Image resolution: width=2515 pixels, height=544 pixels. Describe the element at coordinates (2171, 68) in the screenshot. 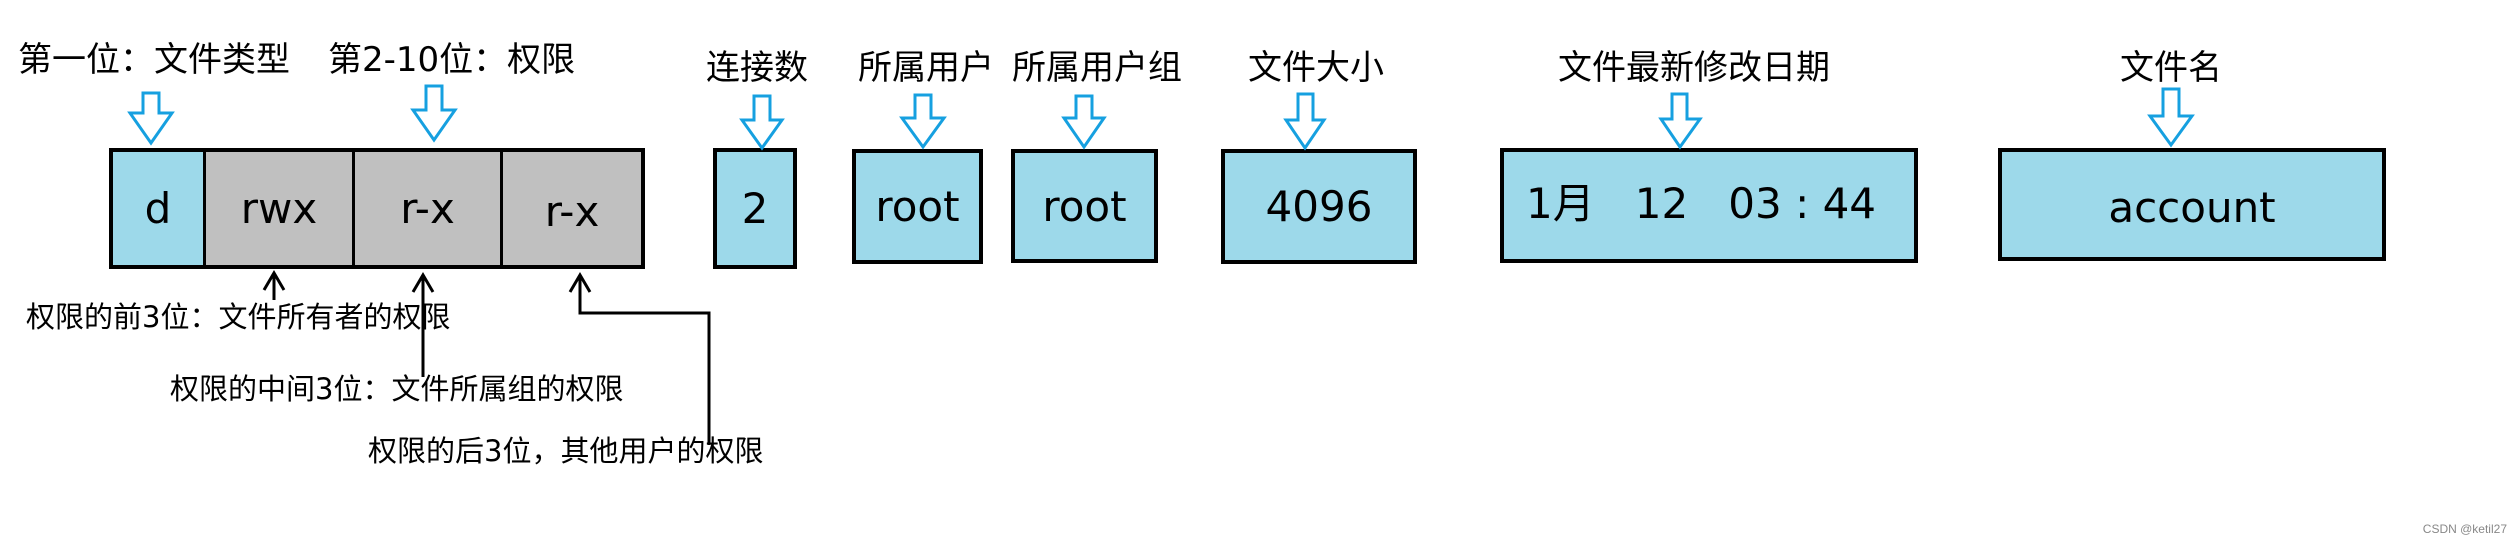

I see `label-filename: 文件名` at that location.